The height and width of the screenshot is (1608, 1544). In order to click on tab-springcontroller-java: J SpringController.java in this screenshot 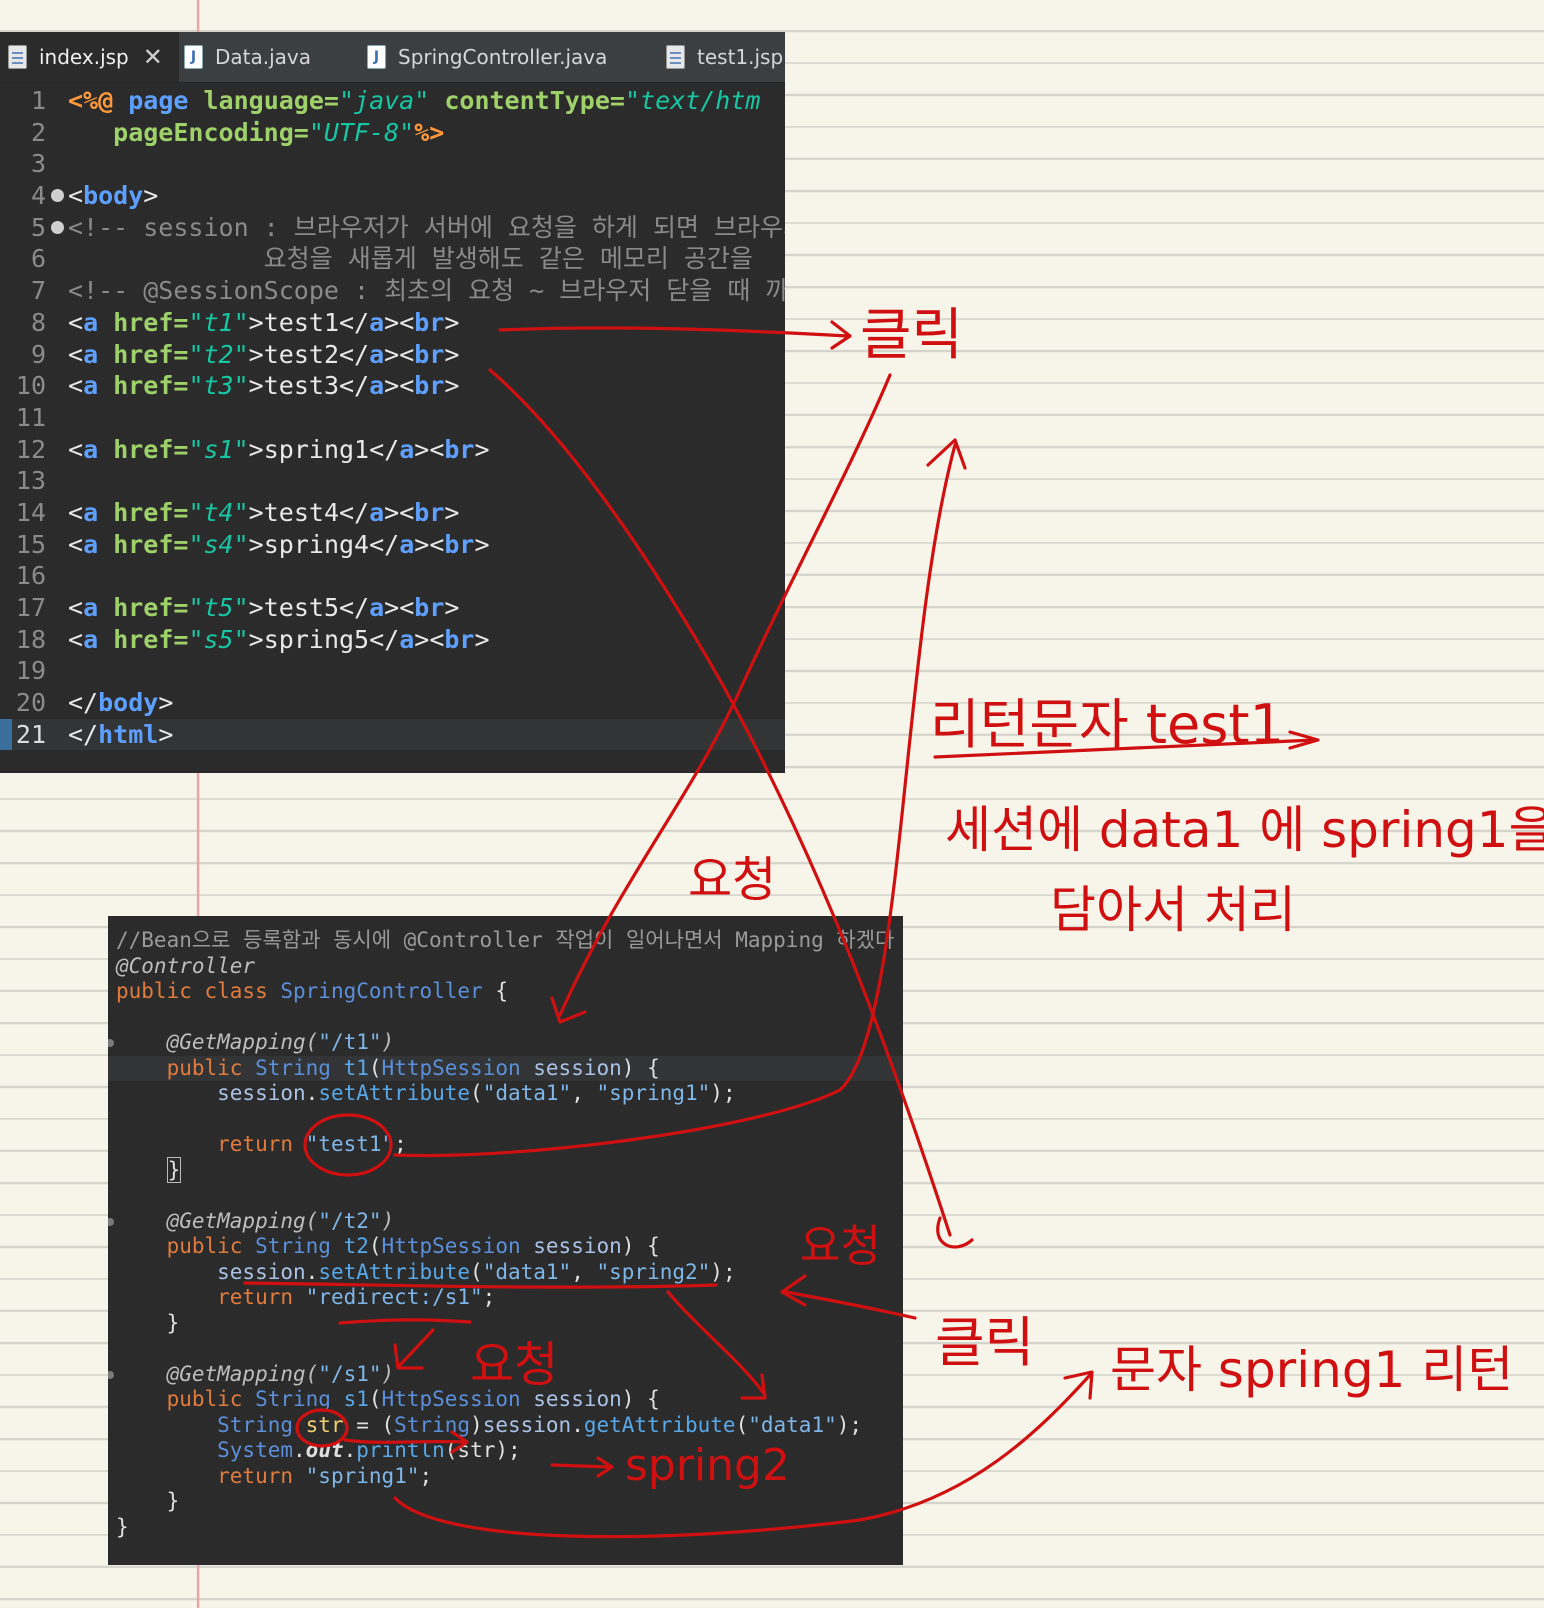, I will do `click(487, 57)`.